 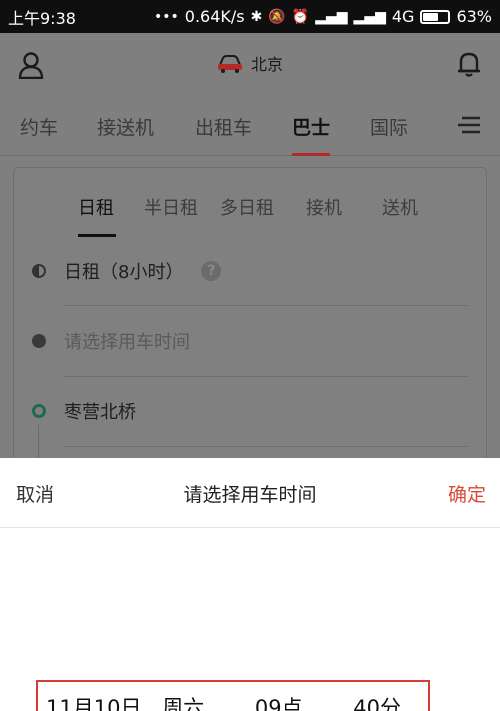 I want to click on bluetooth-icon: ✱, so click(x=256, y=16).